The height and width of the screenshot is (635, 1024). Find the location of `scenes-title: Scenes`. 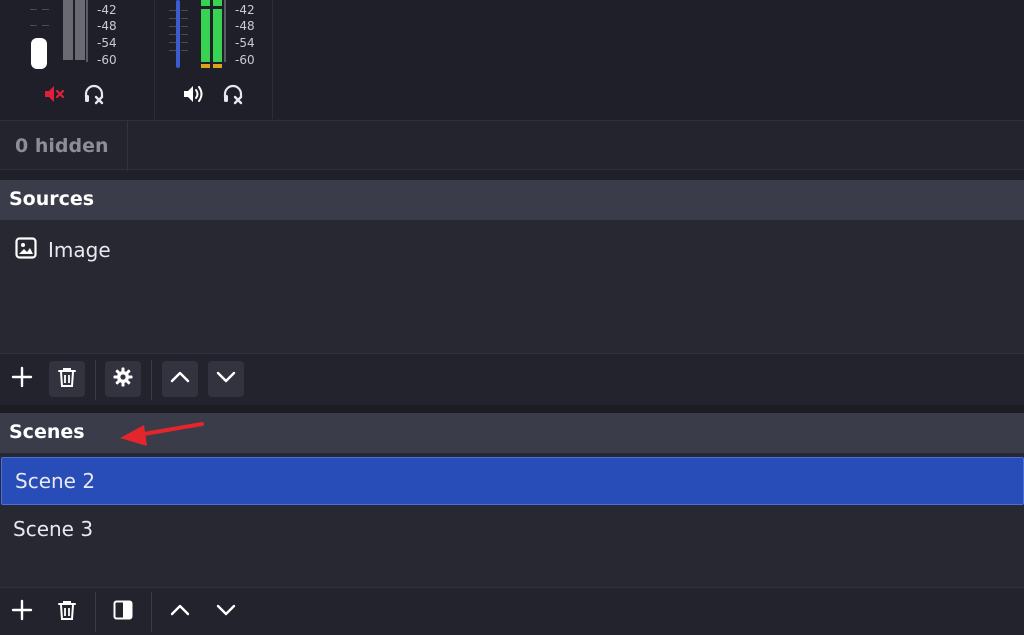

scenes-title: Scenes is located at coordinates (47, 432).